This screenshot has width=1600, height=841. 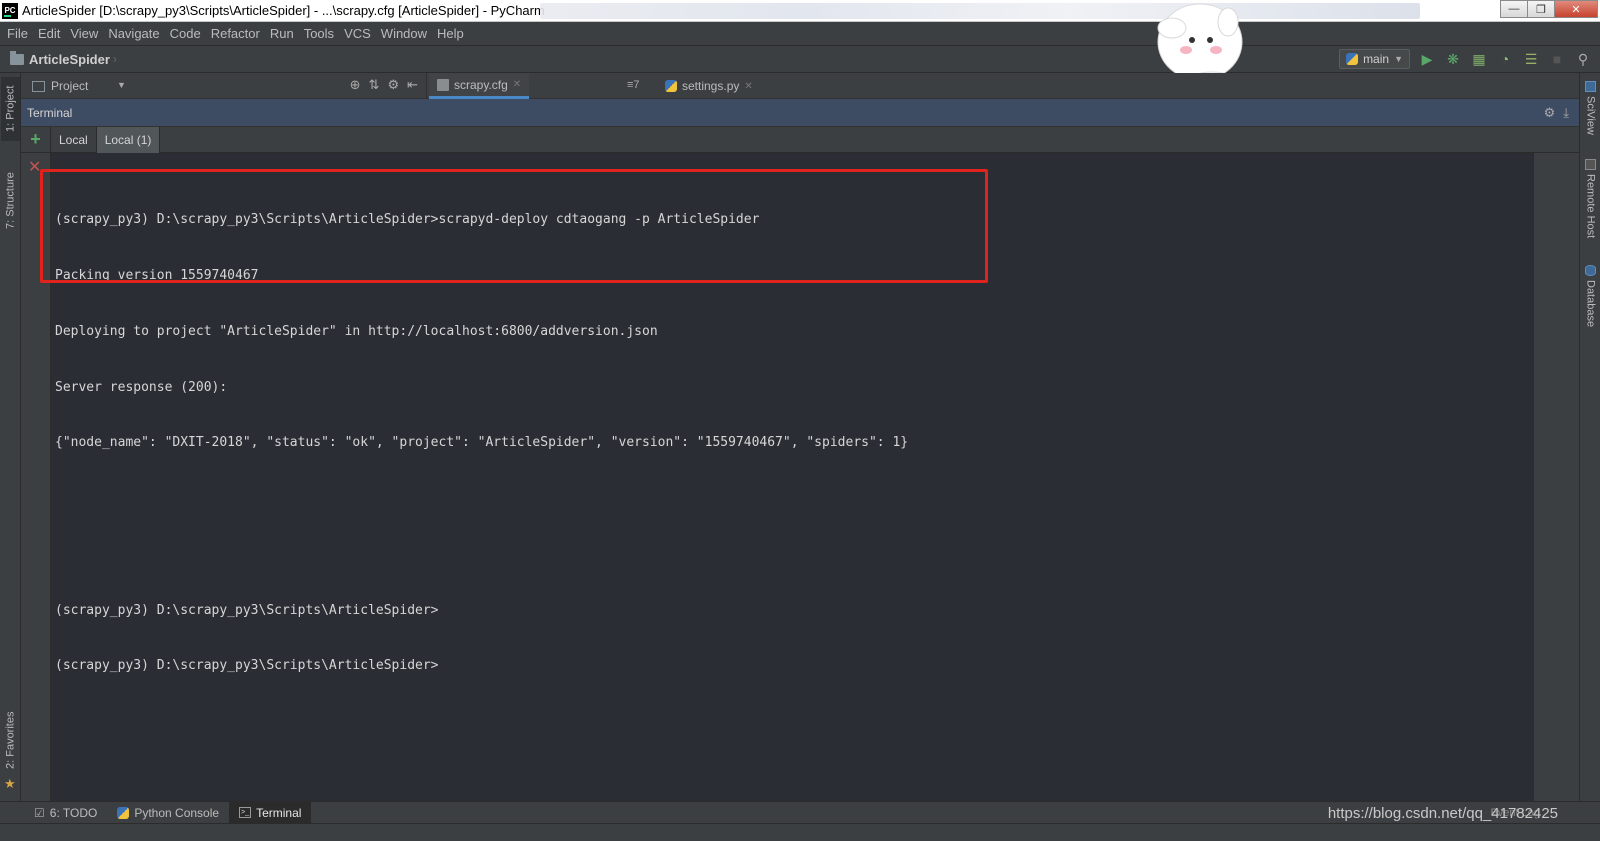 I want to click on project-panel-tools: ⊕ ⇅ ⚙ ⇤, so click(x=384, y=85).